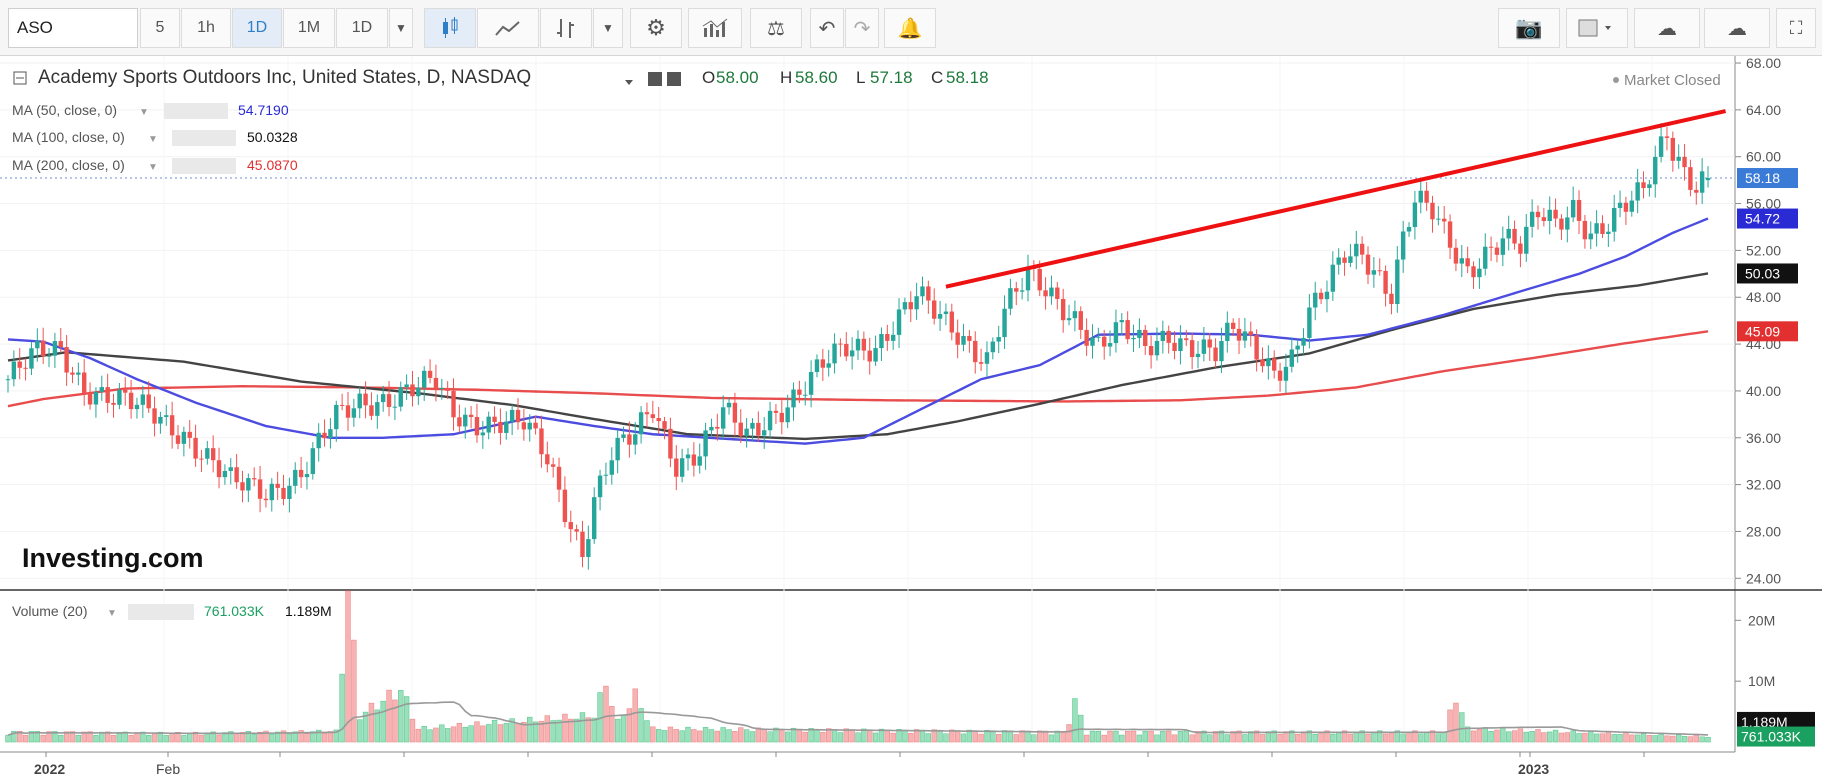 Image resolution: width=1822 pixels, height=782 pixels. Describe the element at coordinates (1763, 297) in the screenshot. I see `price-tick-label: 48.00` at that location.